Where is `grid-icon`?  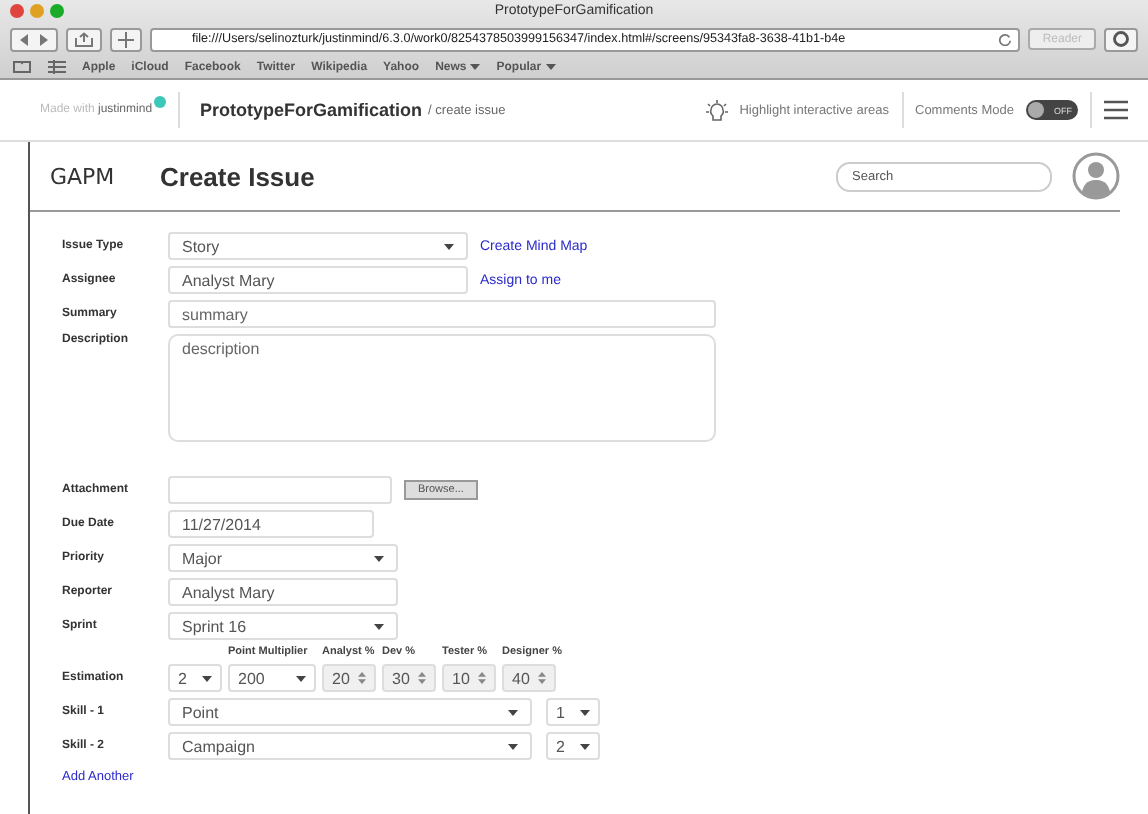 grid-icon is located at coordinates (57, 67).